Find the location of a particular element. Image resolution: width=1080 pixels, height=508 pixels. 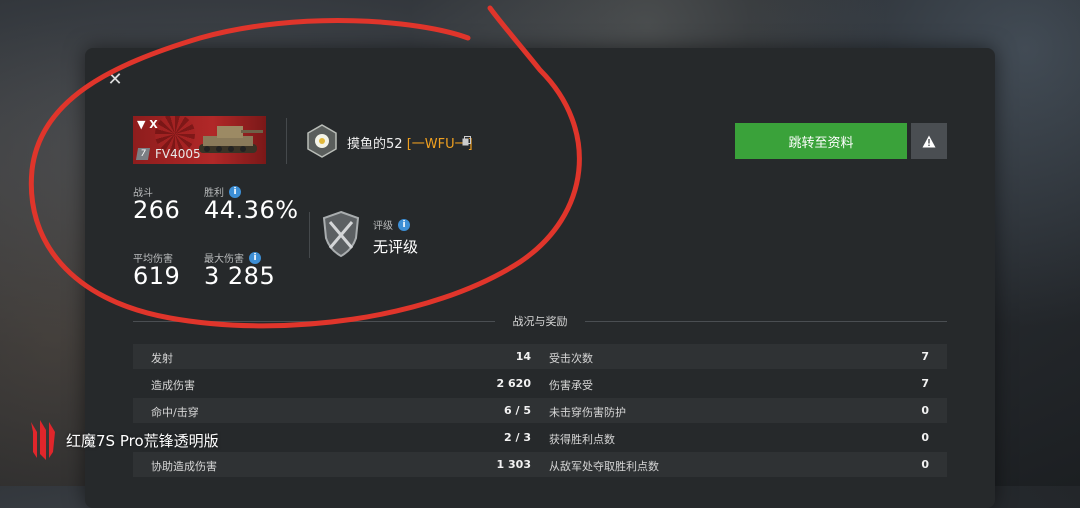

table-row: 协助造成伤害 1 303 从敌军处夺取胜利点数 0 is located at coordinates (540, 464).